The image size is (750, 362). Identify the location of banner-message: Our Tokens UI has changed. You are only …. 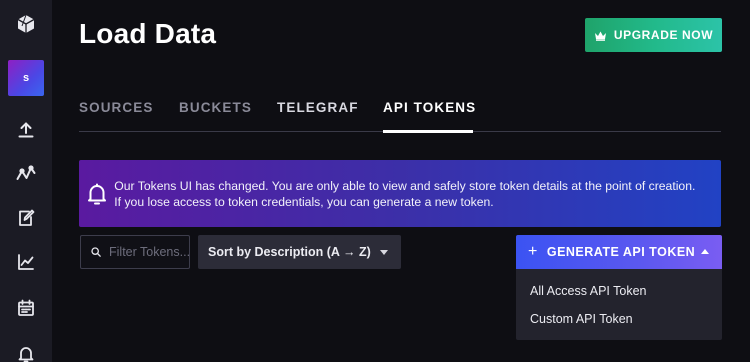
(405, 193).